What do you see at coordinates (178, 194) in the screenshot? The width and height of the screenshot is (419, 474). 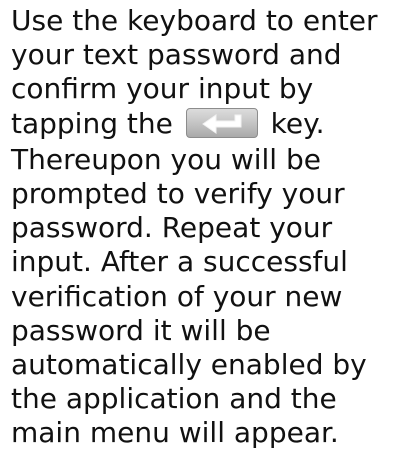 I see `text-line: prompted to verify your` at bounding box center [178, 194].